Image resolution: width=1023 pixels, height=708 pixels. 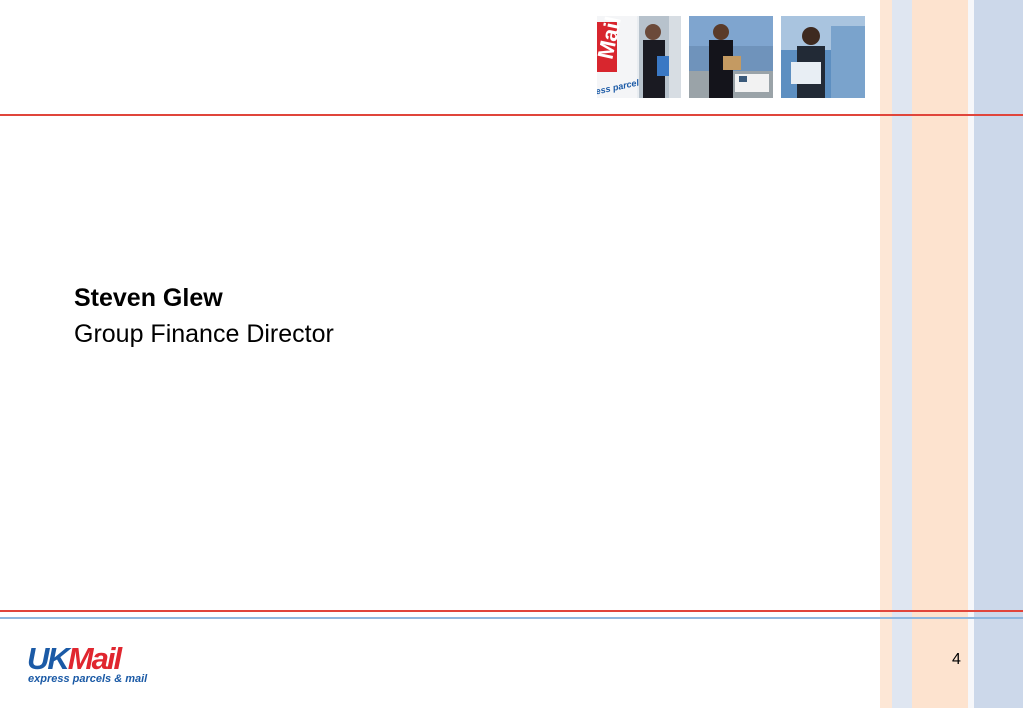 I want to click on logo-mail: Mail, so click(x=94, y=658).